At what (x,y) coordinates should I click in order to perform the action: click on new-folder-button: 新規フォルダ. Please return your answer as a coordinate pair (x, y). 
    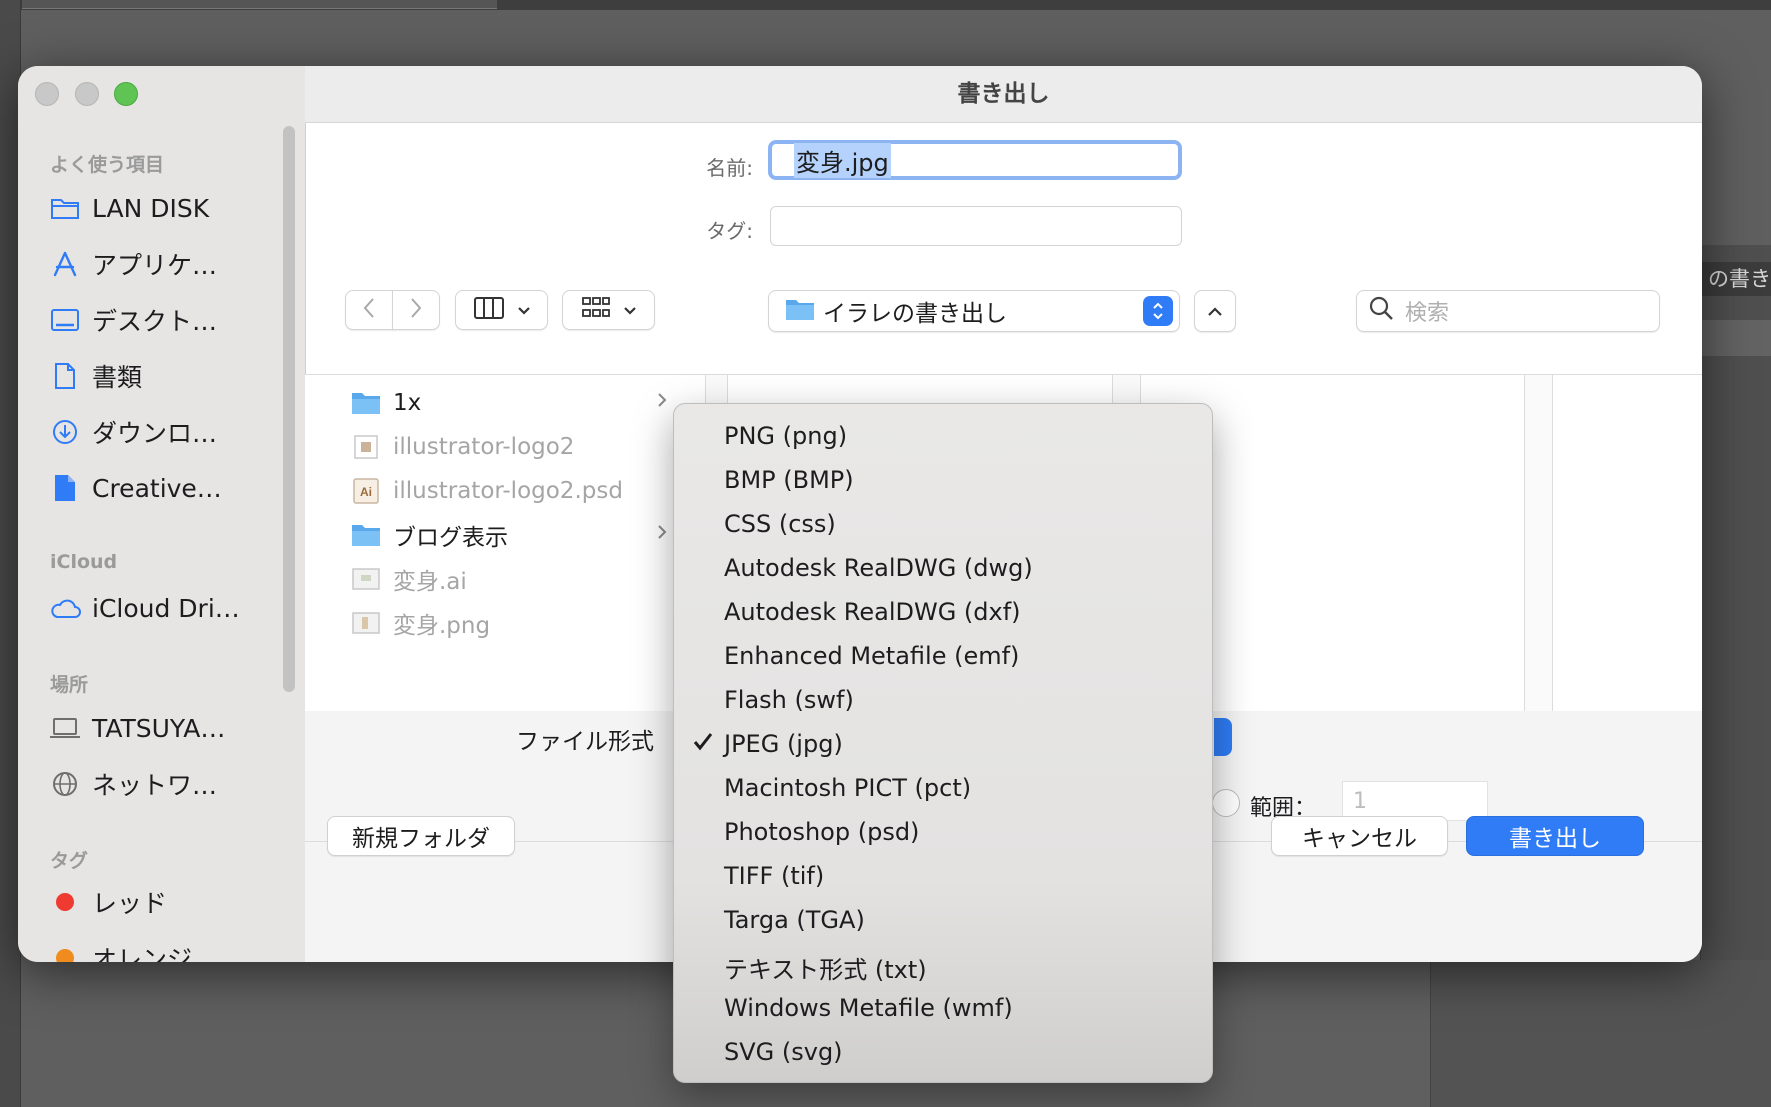
    Looking at the image, I should click on (421, 836).